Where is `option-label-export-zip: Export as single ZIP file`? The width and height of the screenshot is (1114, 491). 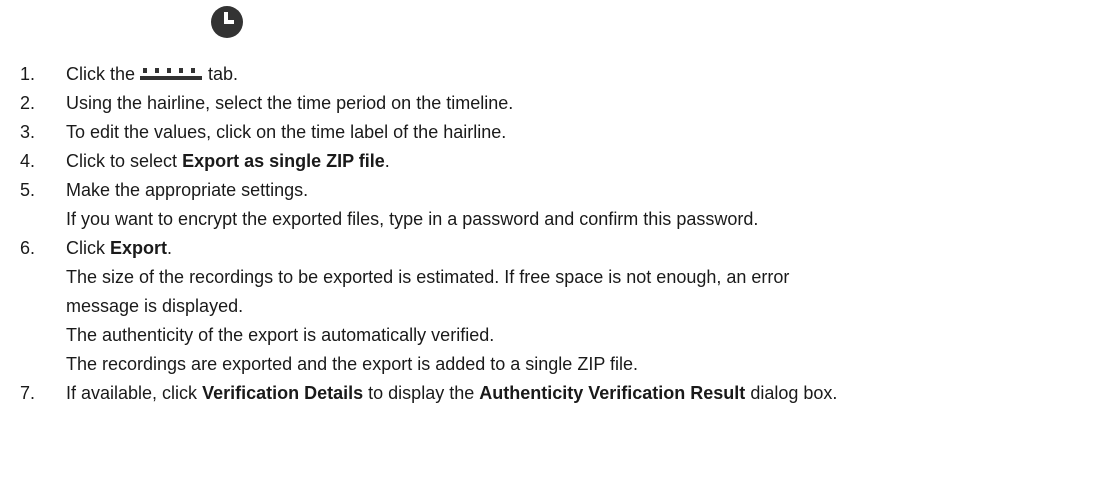 option-label-export-zip: Export as single ZIP file is located at coordinates (283, 161).